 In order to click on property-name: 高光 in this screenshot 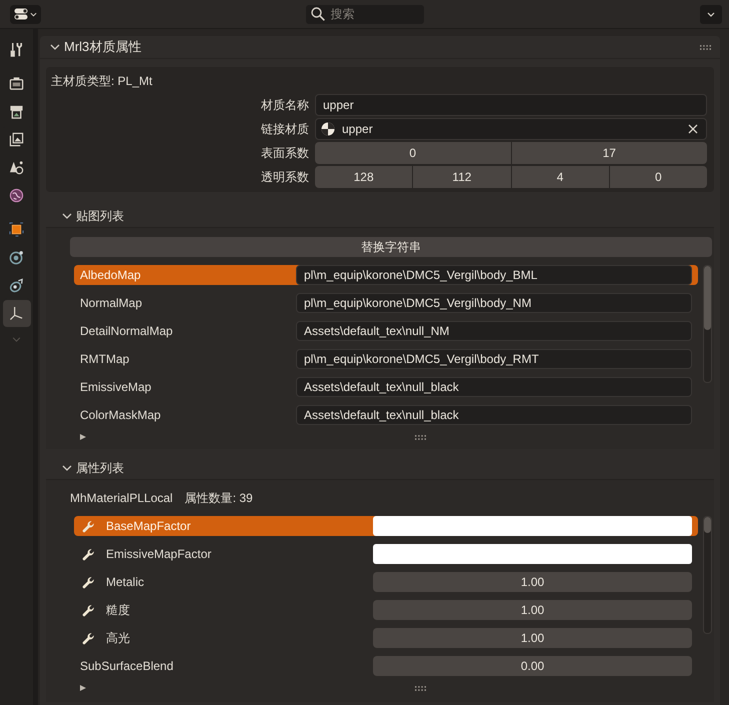, I will do `click(118, 638)`.